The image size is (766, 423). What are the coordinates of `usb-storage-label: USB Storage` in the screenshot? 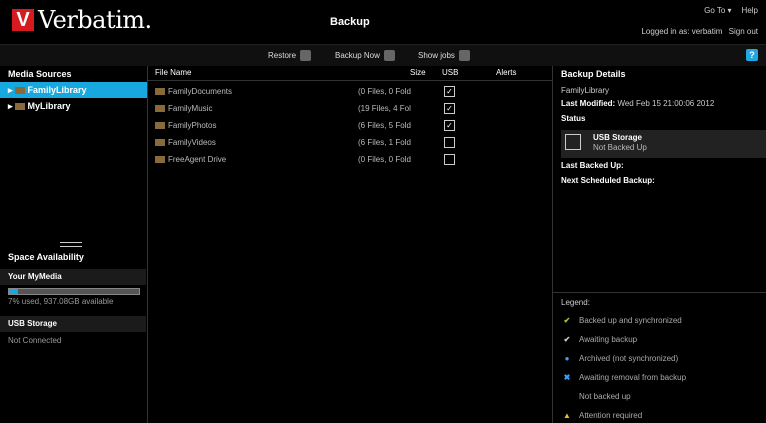 It's located at (73, 324).